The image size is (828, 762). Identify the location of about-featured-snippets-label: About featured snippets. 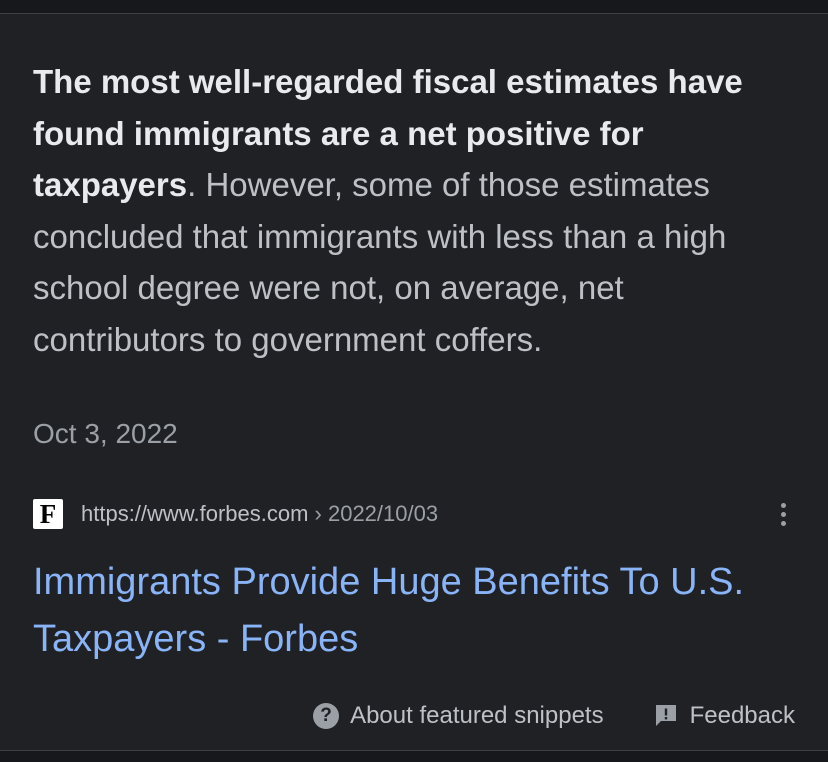
(477, 715).